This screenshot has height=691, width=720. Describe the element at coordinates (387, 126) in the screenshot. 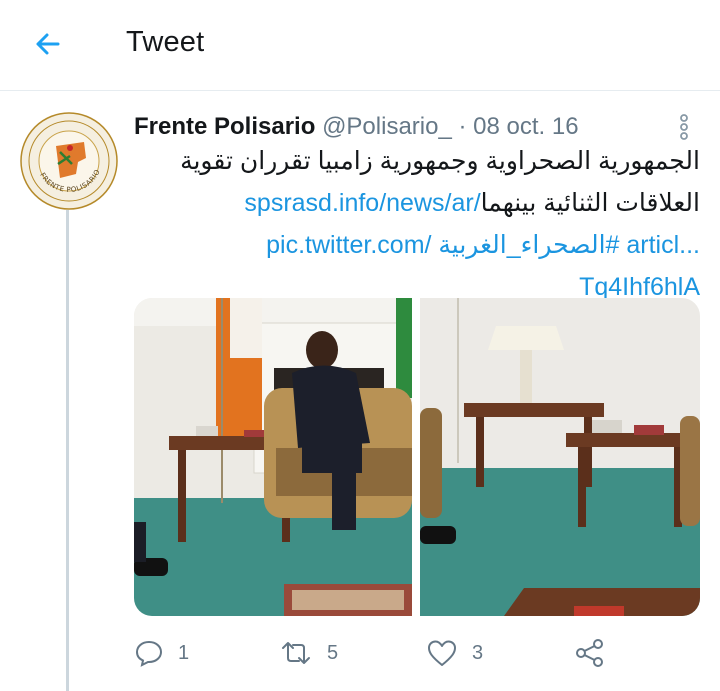

I see `author-handle: @Polisario_` at that location.